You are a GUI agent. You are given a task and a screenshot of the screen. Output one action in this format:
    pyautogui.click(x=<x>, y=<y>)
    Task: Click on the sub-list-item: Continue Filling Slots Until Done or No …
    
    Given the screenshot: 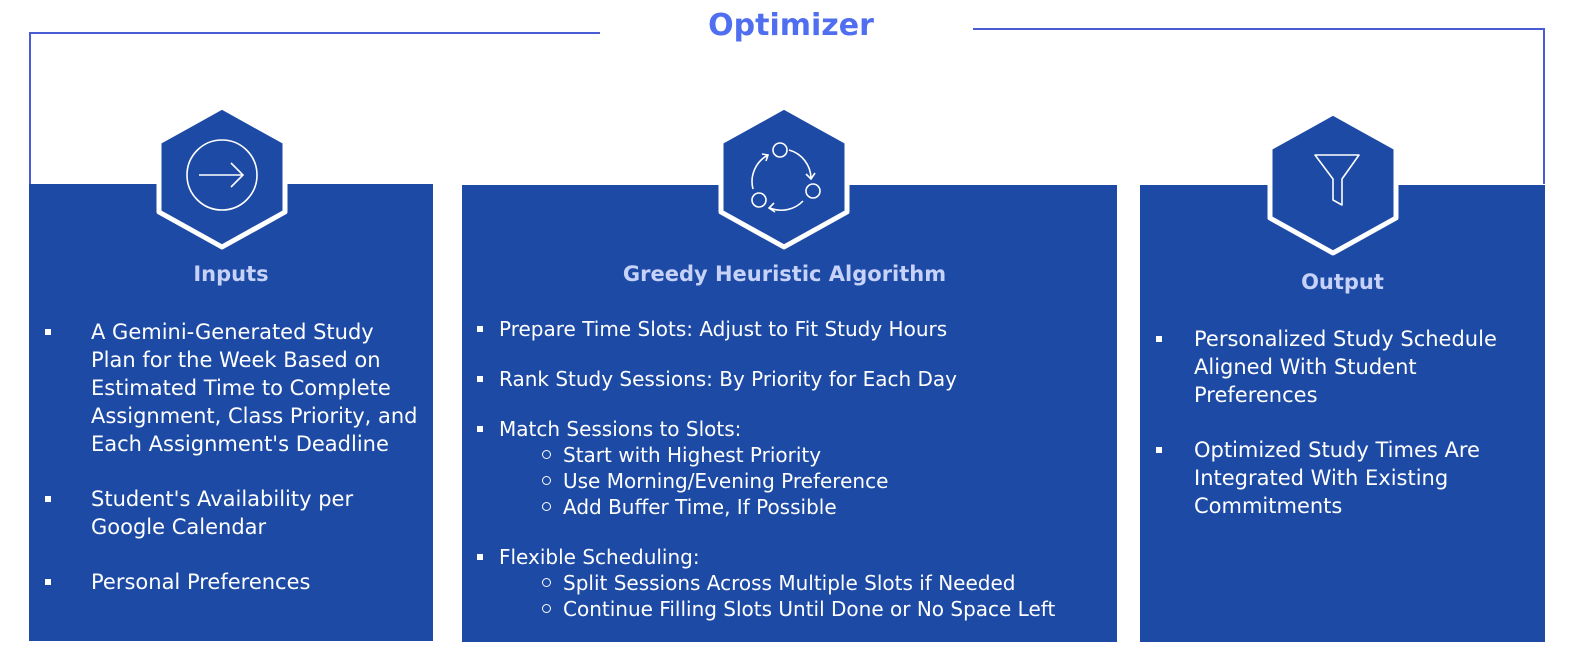 What is the action you would take?
    pyautogui.click(x=824, y=609)
    